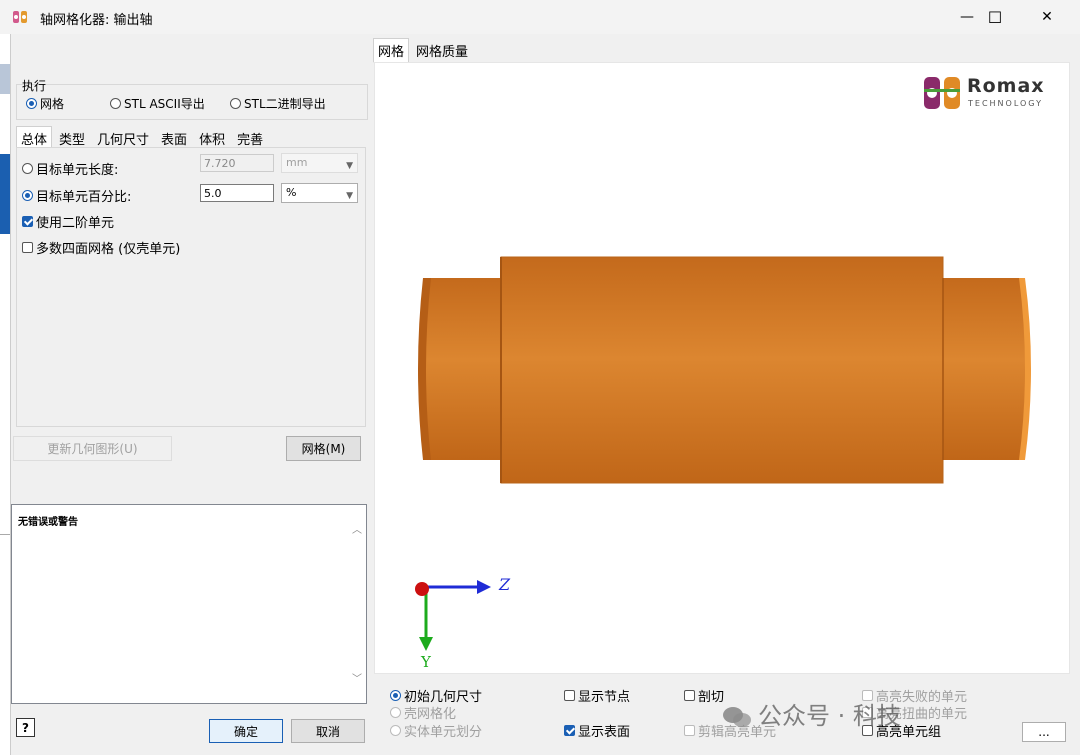 The width and height of the screenshot is (1080, 755). Describe the element at coordinates (829, 716) in the screenshot. I see `watermark-text: 公众号 · 科技` at that location.